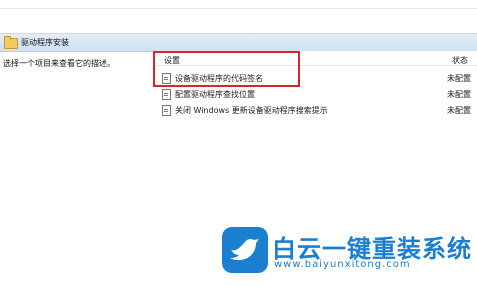  What do you see at coordinates (45, 42) in the screenshot?
I see `section-title: 驱动程序安装` at bounding box center [45, 42].